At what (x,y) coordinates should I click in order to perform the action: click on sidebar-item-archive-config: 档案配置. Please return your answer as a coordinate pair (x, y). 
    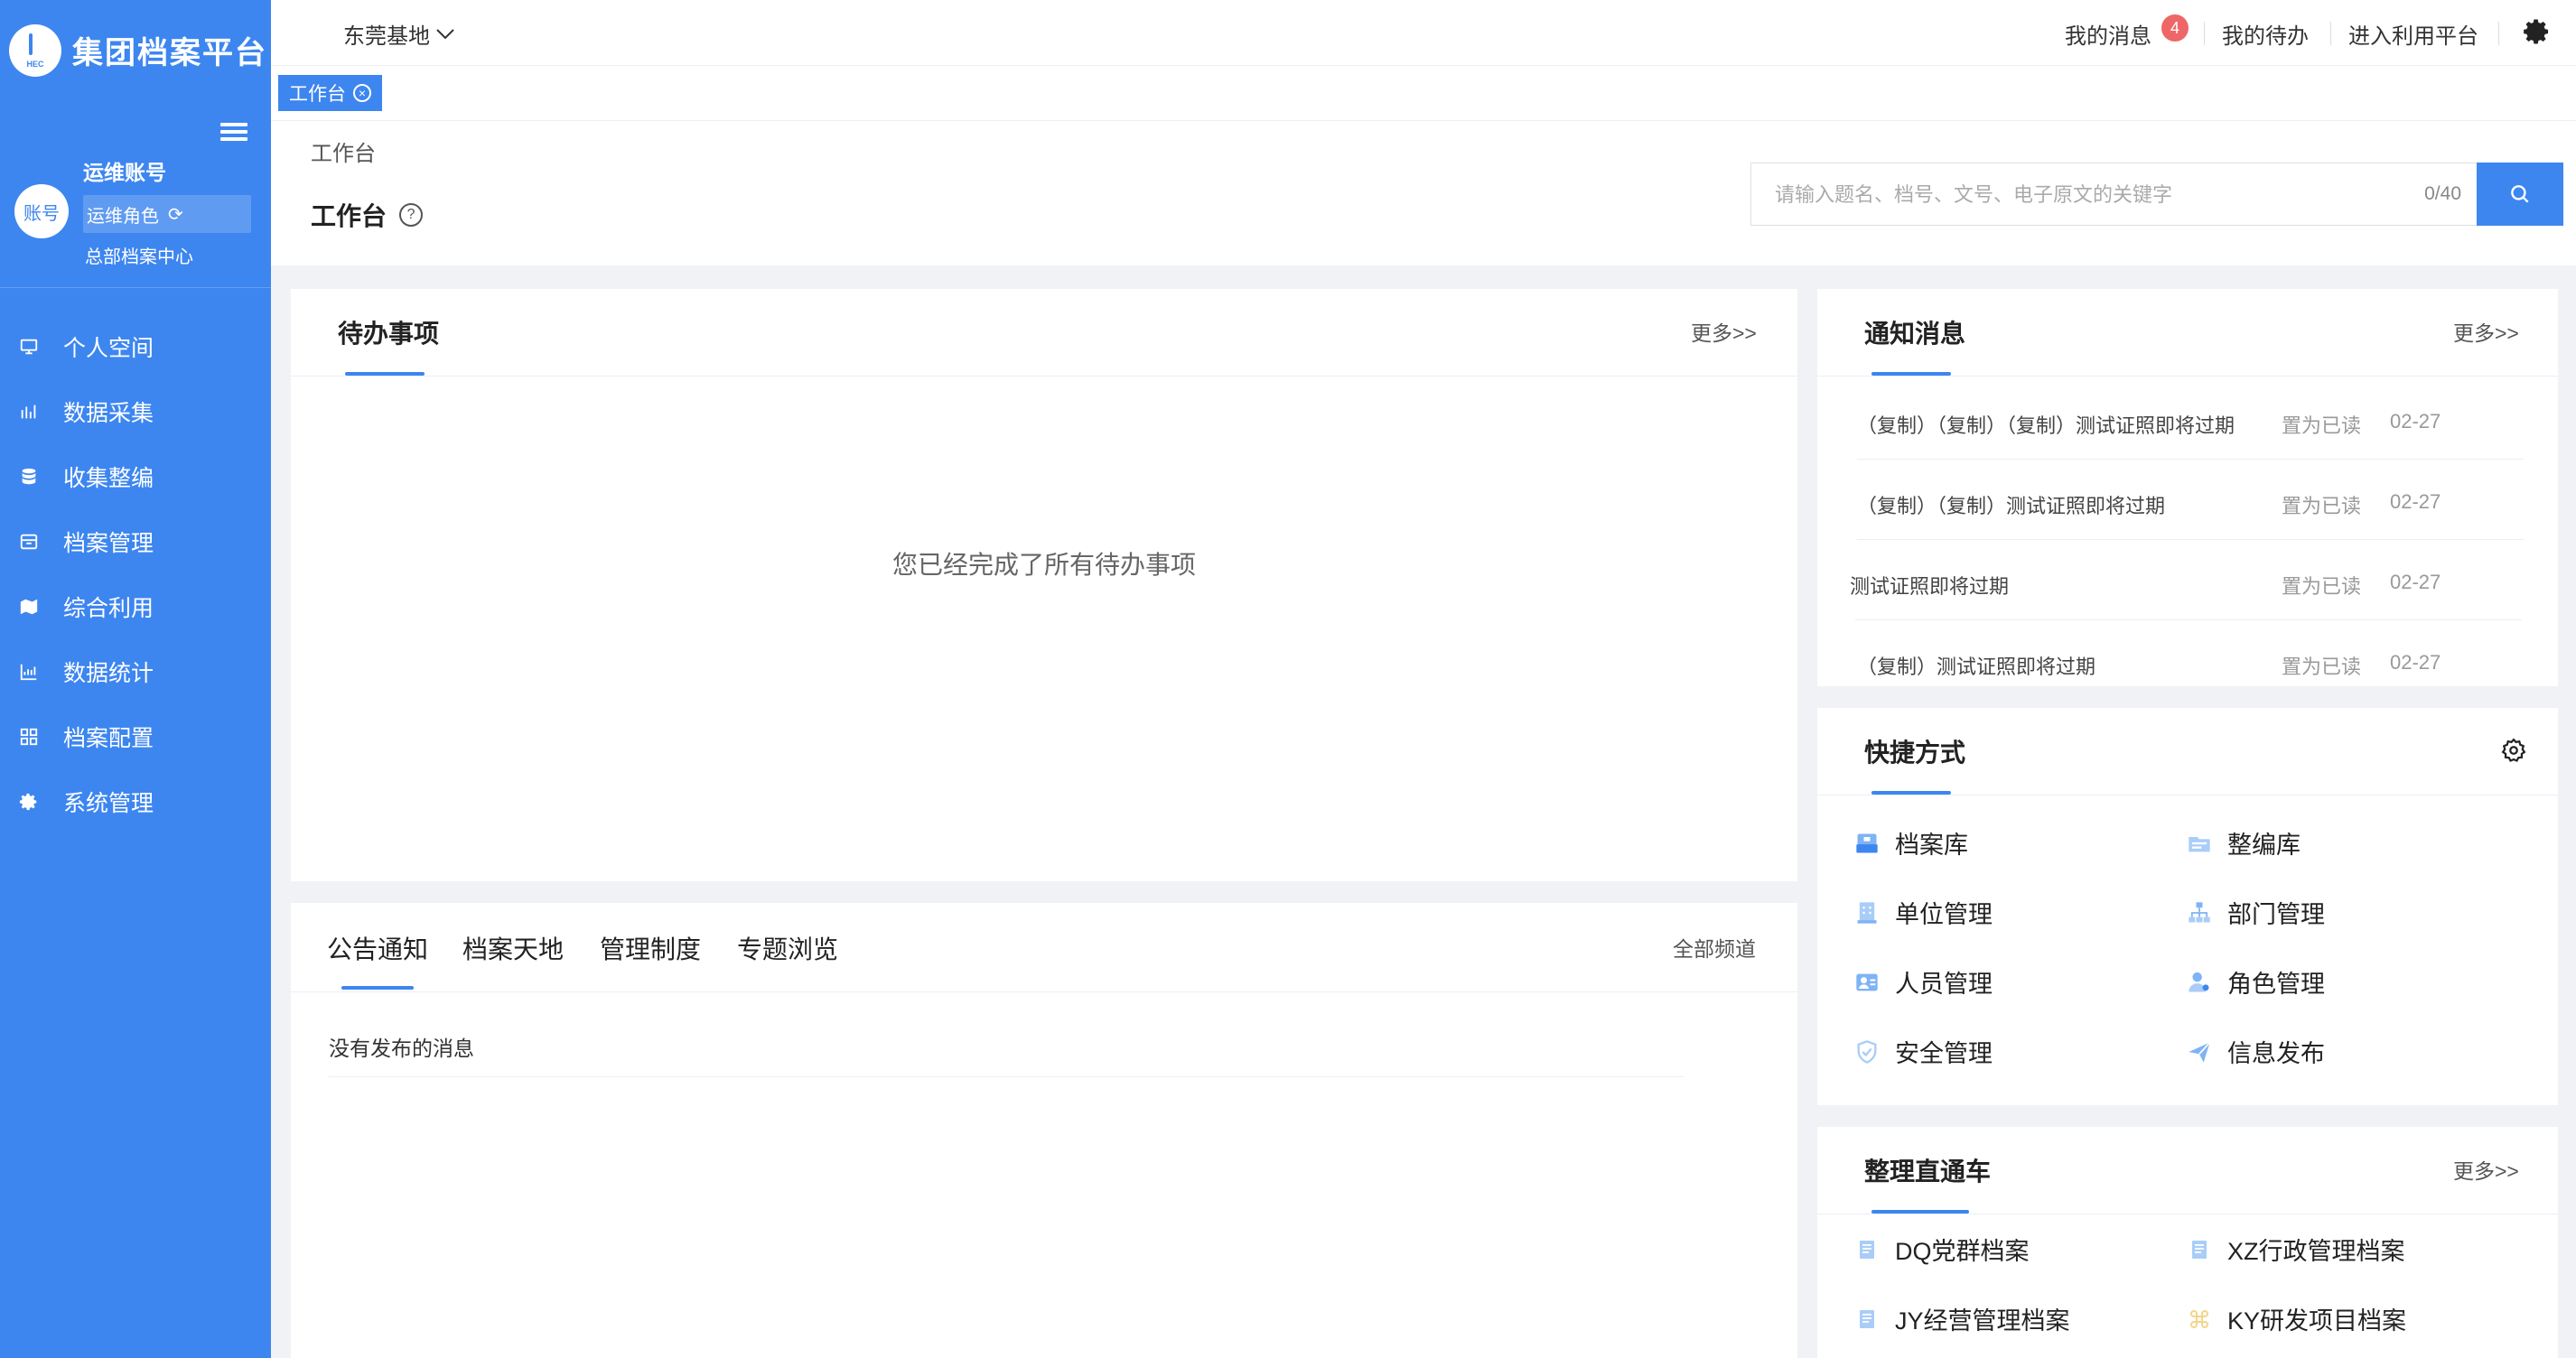
    Looking at the image, I should click on (135, 737).